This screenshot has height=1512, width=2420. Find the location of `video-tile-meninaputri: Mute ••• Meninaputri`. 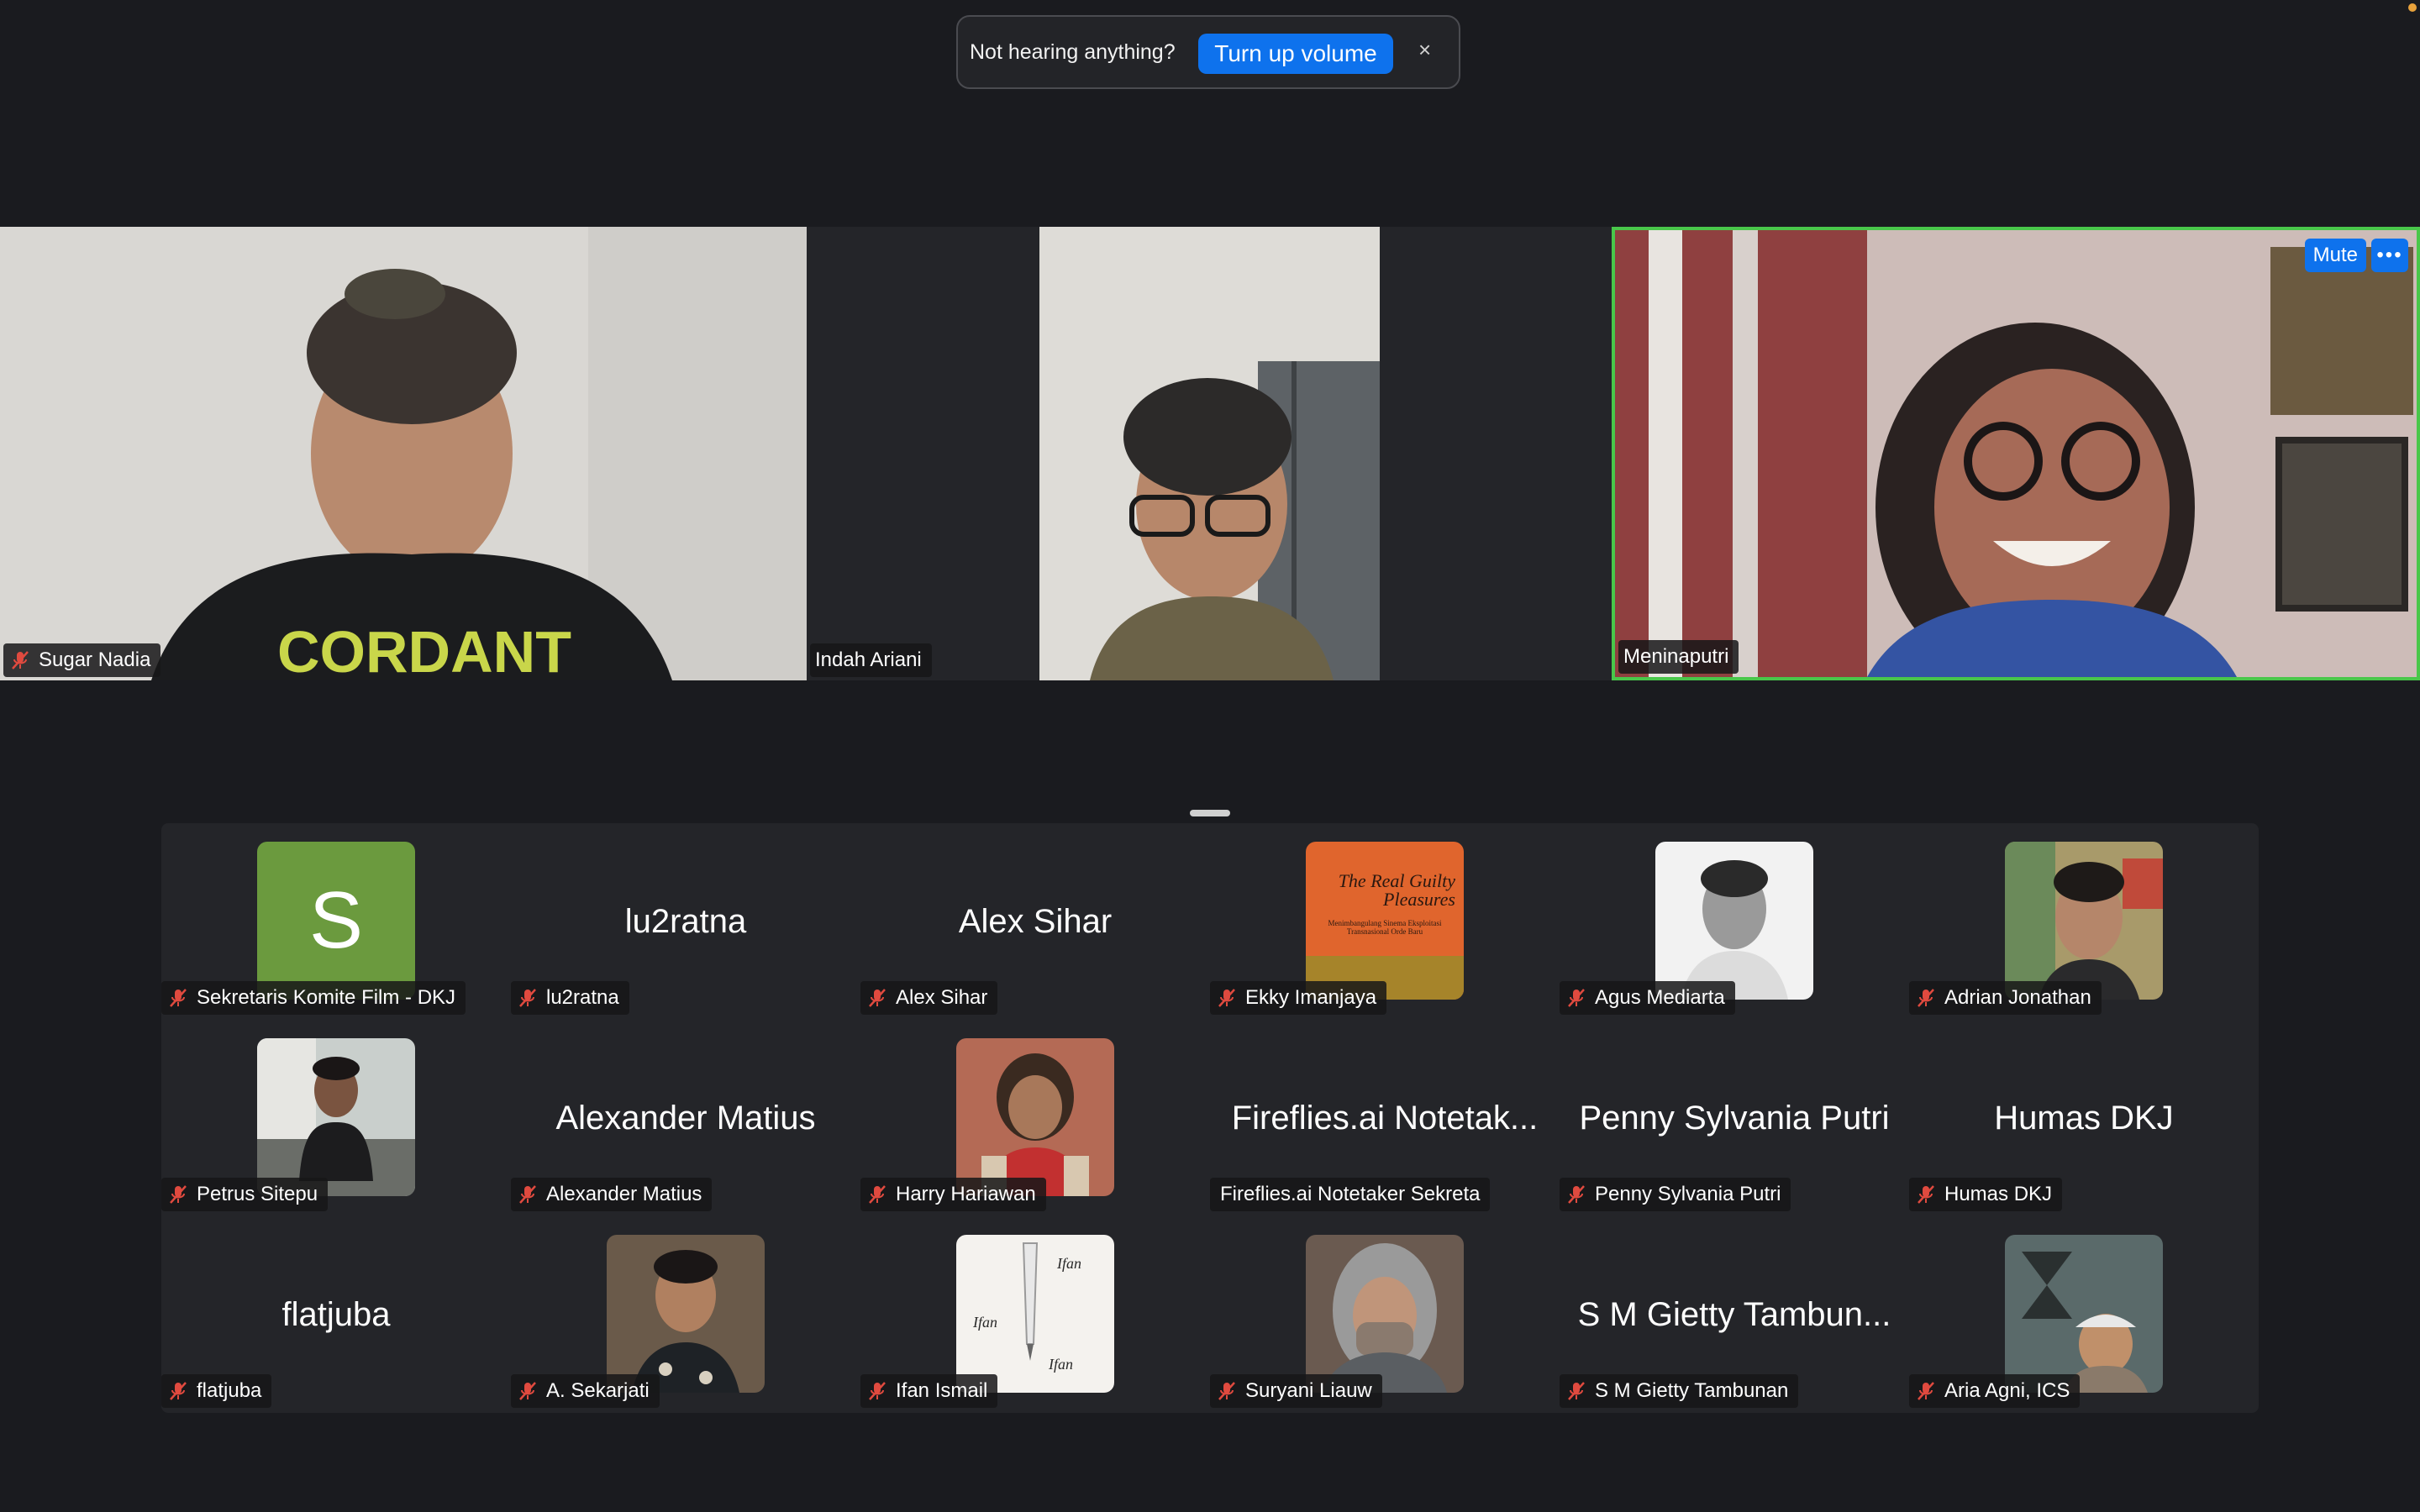

video-tile-meninaputri: Mute ••• Meninaputri is located at coordinates (2016, 453).